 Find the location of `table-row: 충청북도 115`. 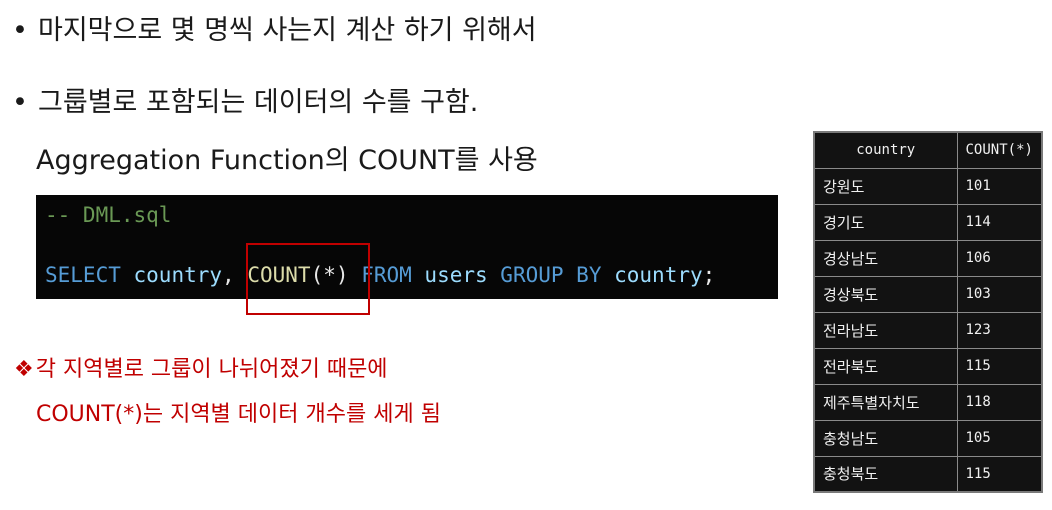

table-row: 충청북도 115 is located at coordinates (928, 474).